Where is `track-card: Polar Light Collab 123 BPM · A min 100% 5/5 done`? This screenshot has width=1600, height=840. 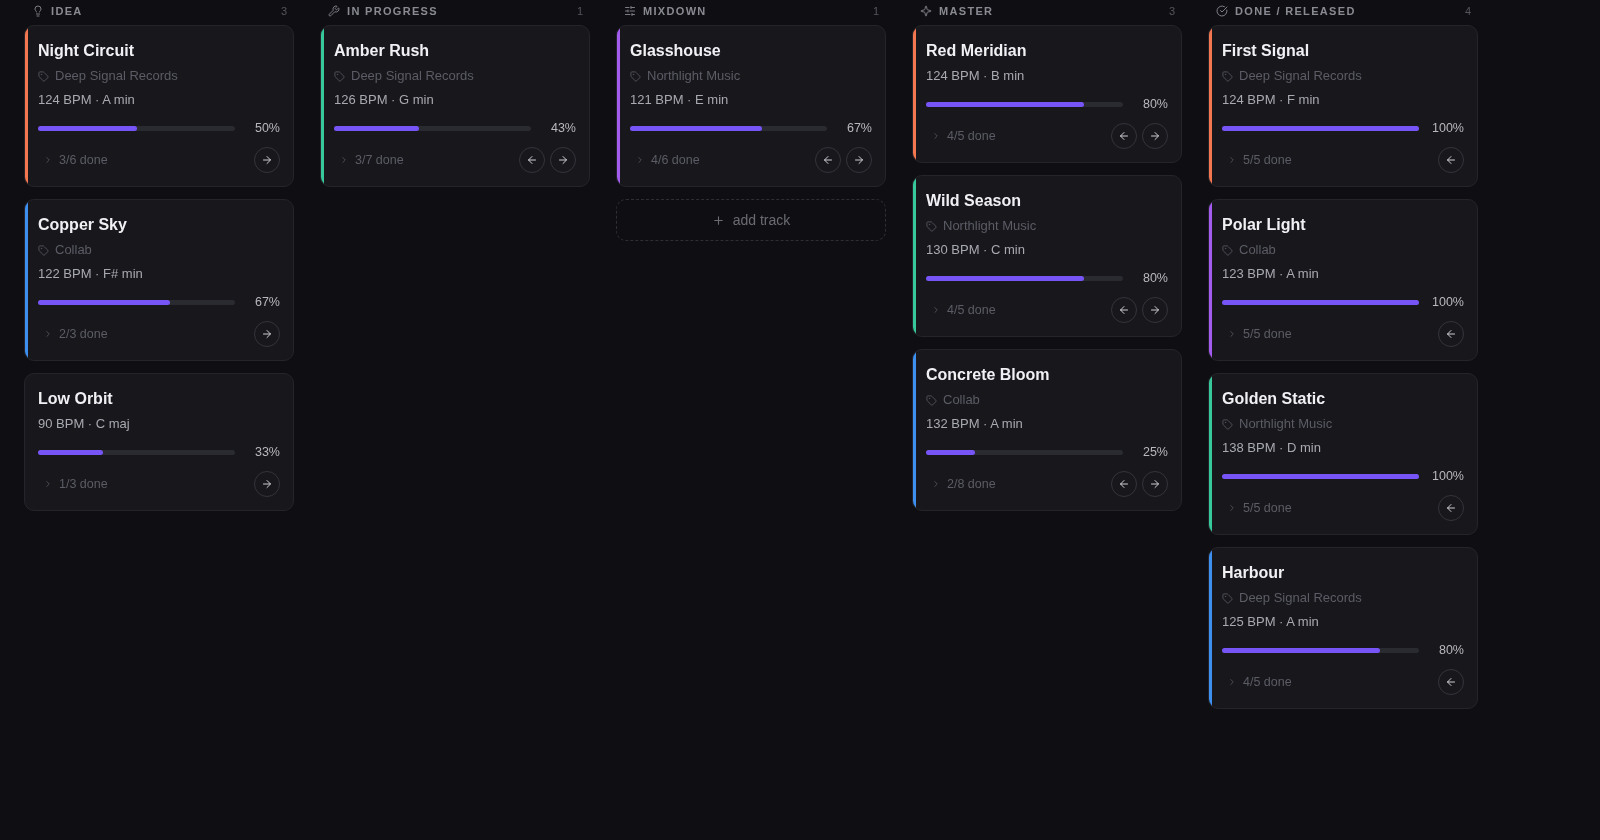 track-card: Polar Light Collab 123 BPM · A min 100% 5/5 done is located at coordinates (1343, 280).